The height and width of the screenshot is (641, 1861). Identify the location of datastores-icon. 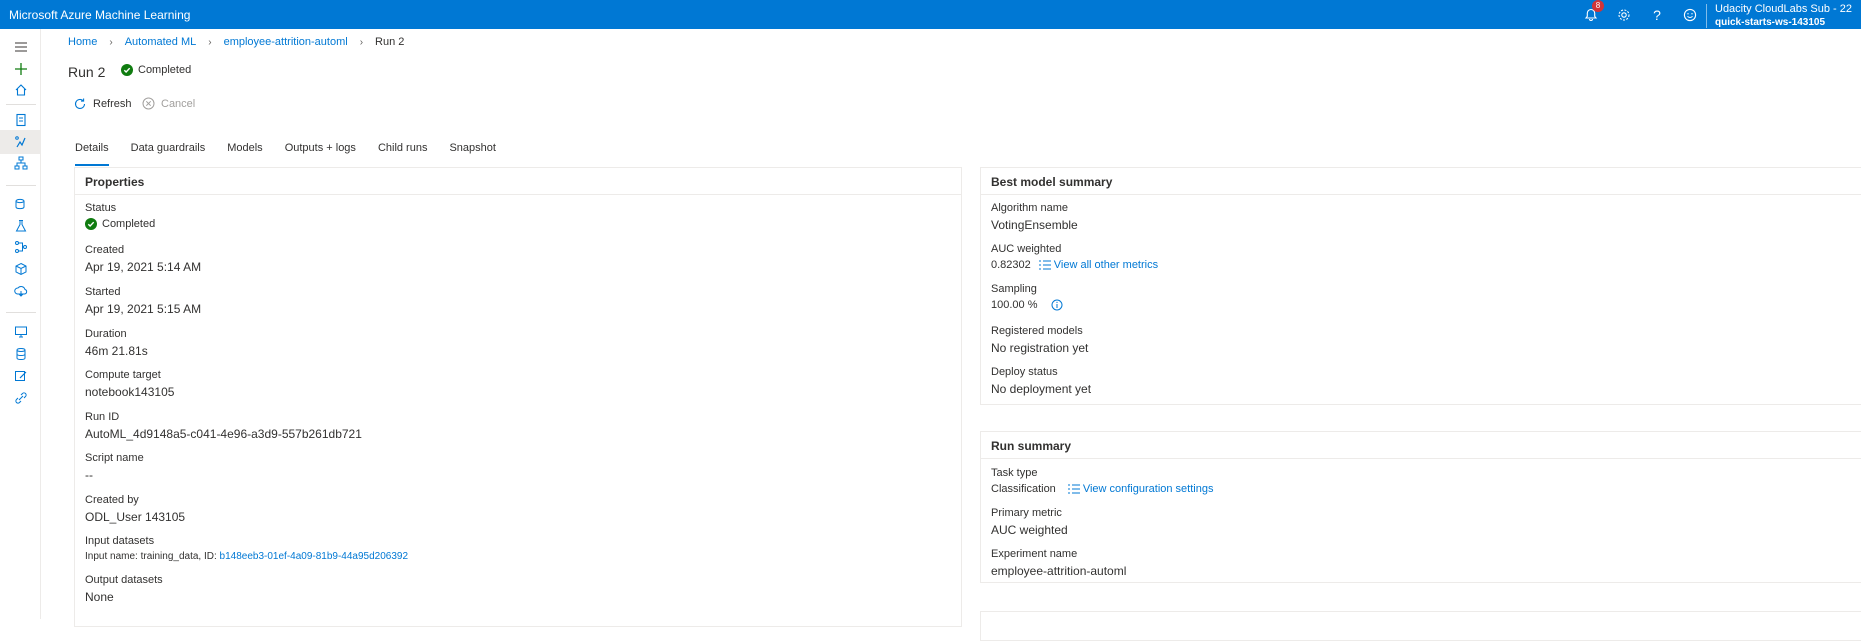
(20, 354).